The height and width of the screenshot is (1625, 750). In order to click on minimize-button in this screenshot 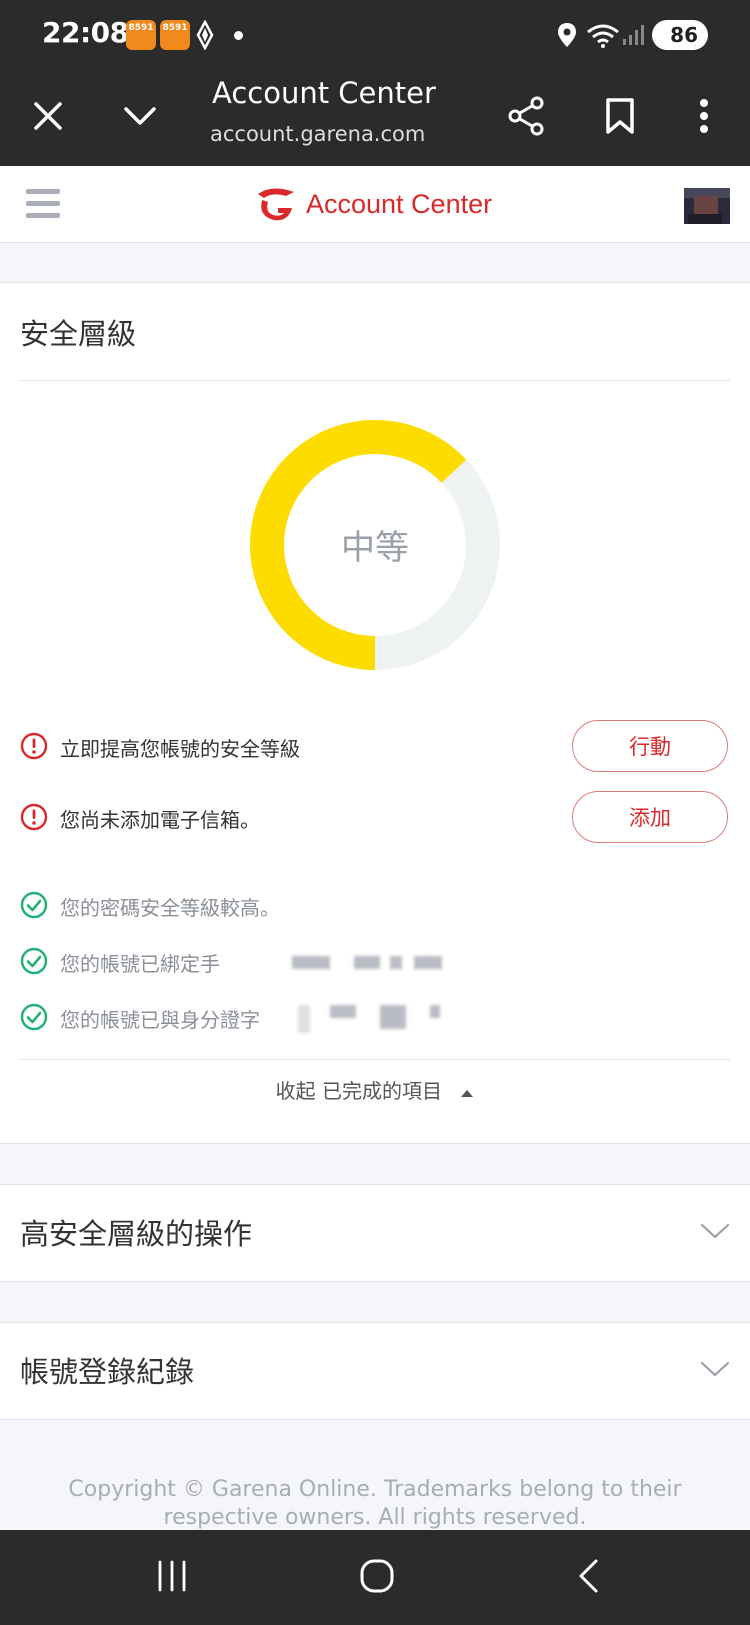, I will do `click(140, 116)`.